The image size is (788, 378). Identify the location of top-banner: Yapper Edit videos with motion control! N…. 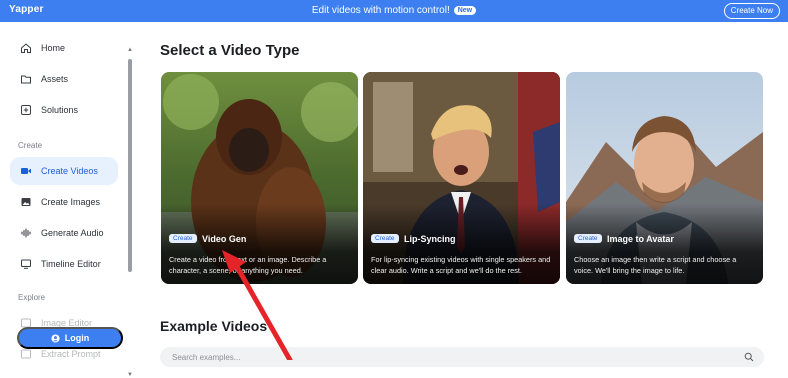
(394, 11).